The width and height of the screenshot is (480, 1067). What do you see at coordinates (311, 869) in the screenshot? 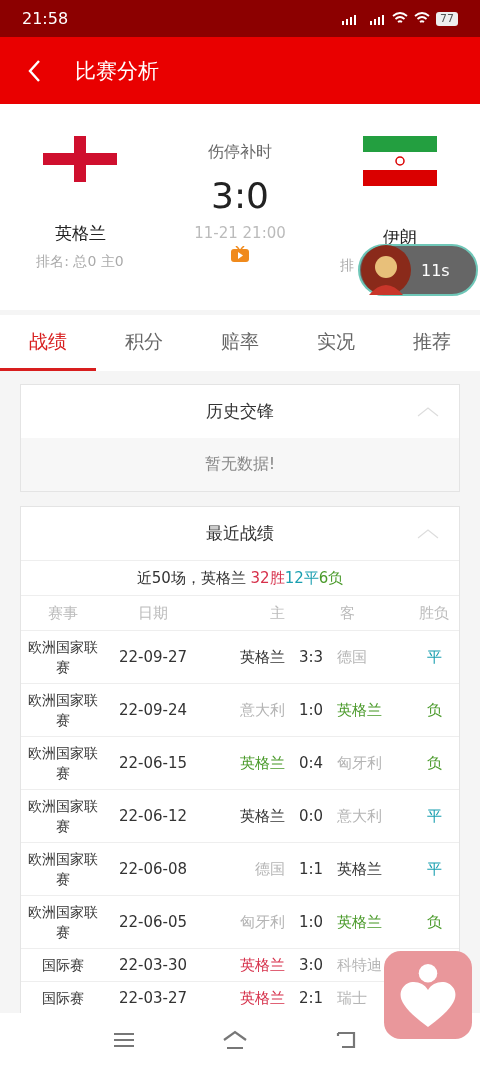
I see `table-cell-text: 1:1` at bounding box center [311, 869].